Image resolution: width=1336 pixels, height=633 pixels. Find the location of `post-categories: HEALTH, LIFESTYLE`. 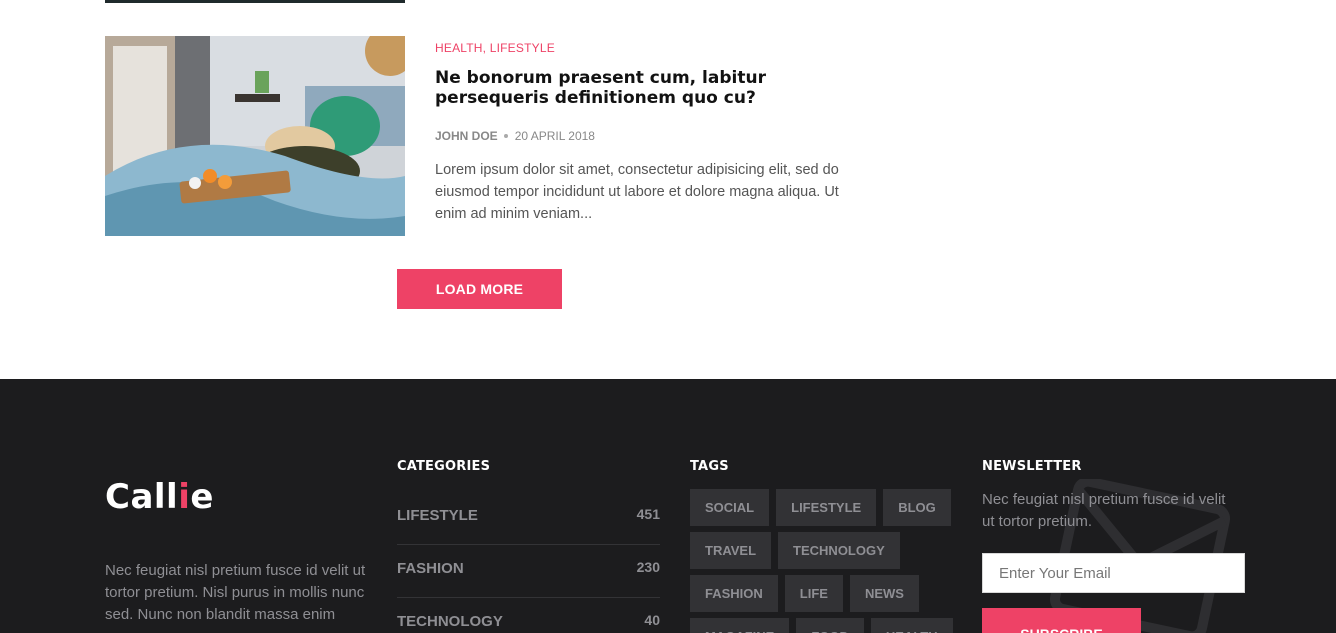

post-categories: HEALTH, LIFESTYLE is located at coordinates (495, 48).